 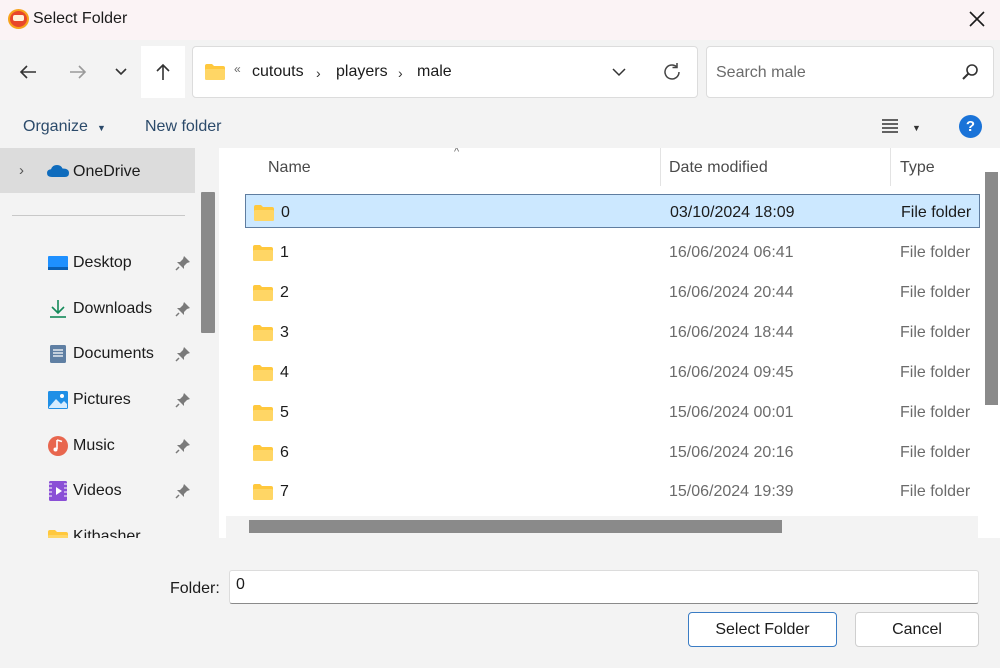 What do you see at coordinates (731, 491) in the screenshot?
I see `file-date: 15/06/2024 19:39` at bounding box center [731, 491].